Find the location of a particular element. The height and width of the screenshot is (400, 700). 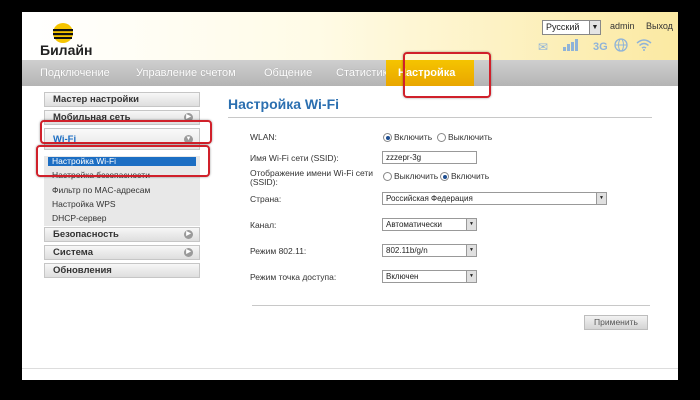

wlan-on-radio is located at coordinates (387, 137).